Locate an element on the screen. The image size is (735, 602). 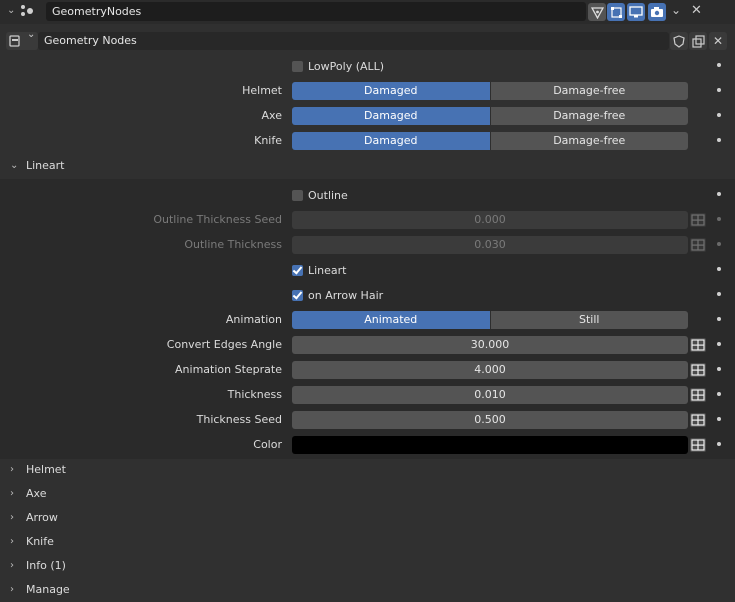
color-label: Color is located at coordinates (267, 444).